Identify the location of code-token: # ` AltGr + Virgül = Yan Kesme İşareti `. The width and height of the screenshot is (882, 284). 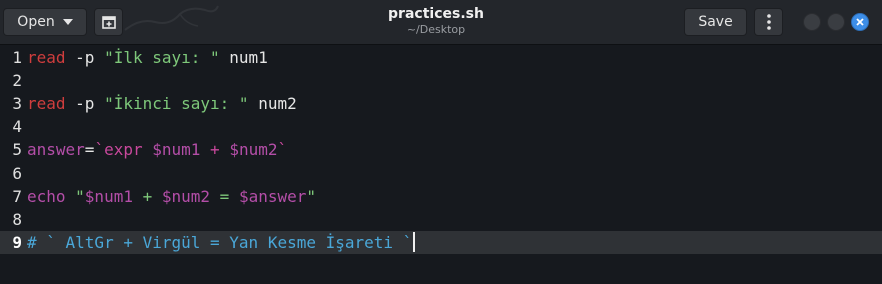
(220, 242).